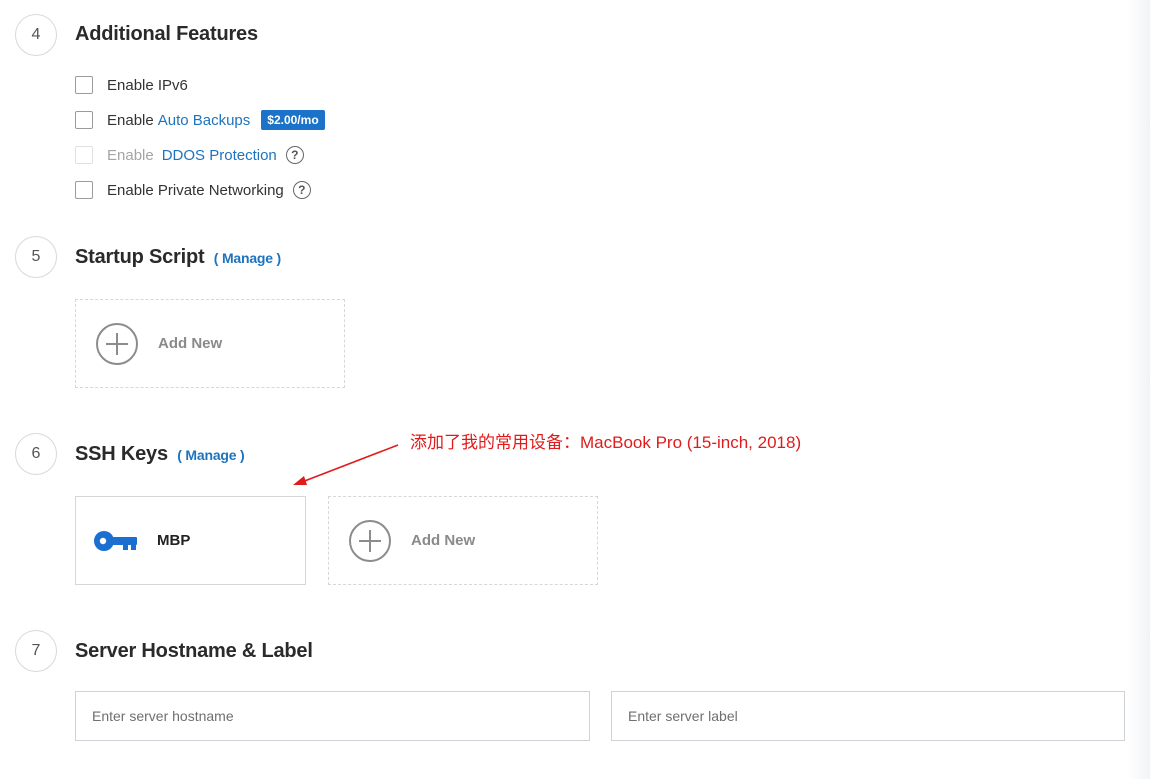  I want to click on feature-auto-backups-row: Enable Auto Backups $2.00/mo, so click(200, 120).